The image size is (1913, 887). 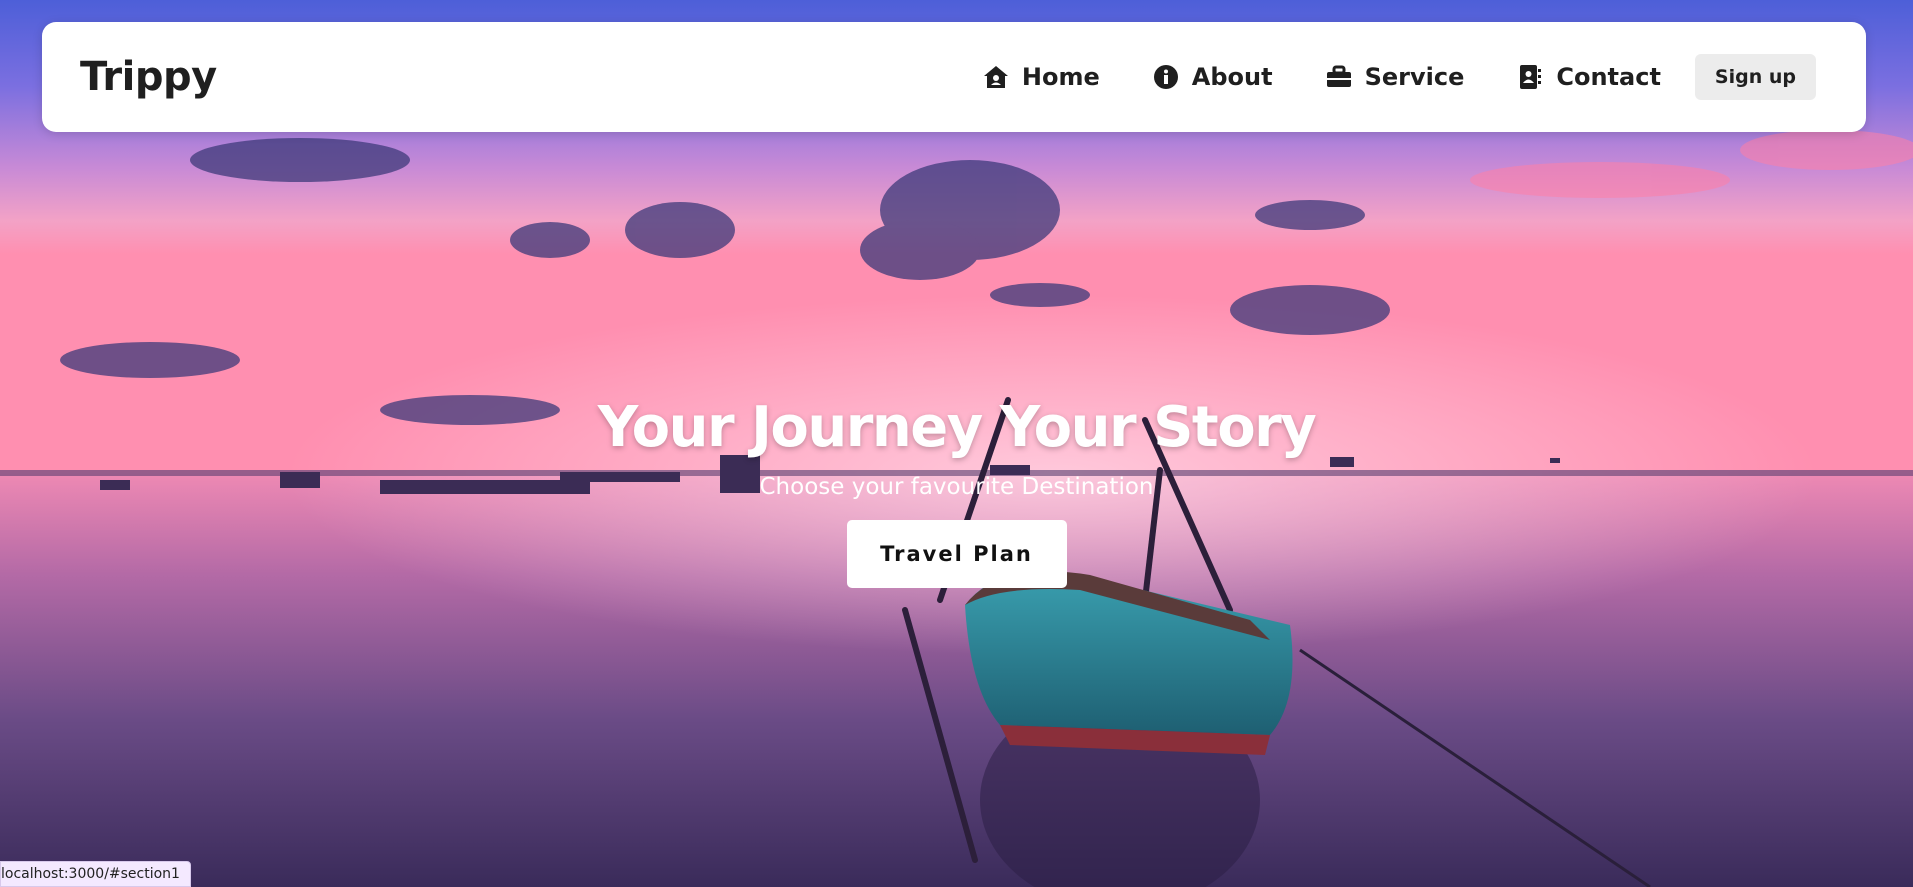 What do you see at coordinates (957, 427) in the screenshot?
I see `hero-title: Your Journey Your Story` at bounding box center [957, 427].